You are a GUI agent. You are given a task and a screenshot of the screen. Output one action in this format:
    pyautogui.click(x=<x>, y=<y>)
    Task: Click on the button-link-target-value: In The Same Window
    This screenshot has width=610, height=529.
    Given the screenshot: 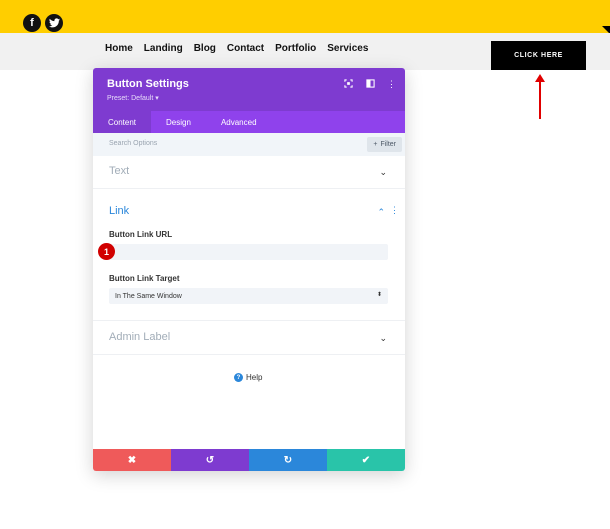 What is the action you would take?
    pyautogui.click(x=148, y=296)
    